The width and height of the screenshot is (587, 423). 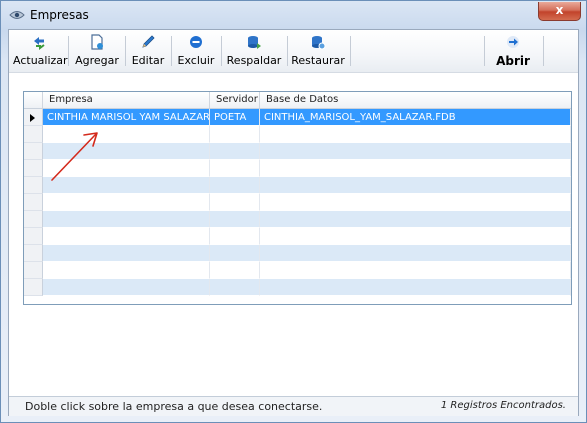 I want to click on pencil-icon, so click(x=148, y=41).